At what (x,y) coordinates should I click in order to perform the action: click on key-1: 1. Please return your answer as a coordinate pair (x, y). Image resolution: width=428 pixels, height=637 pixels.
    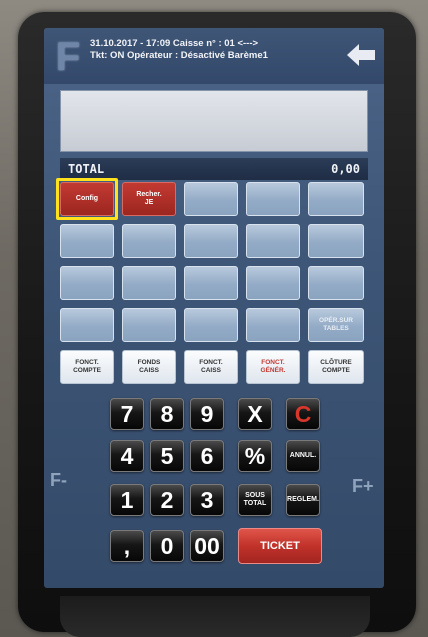
    Looking at the image, I should click on (127, 500).